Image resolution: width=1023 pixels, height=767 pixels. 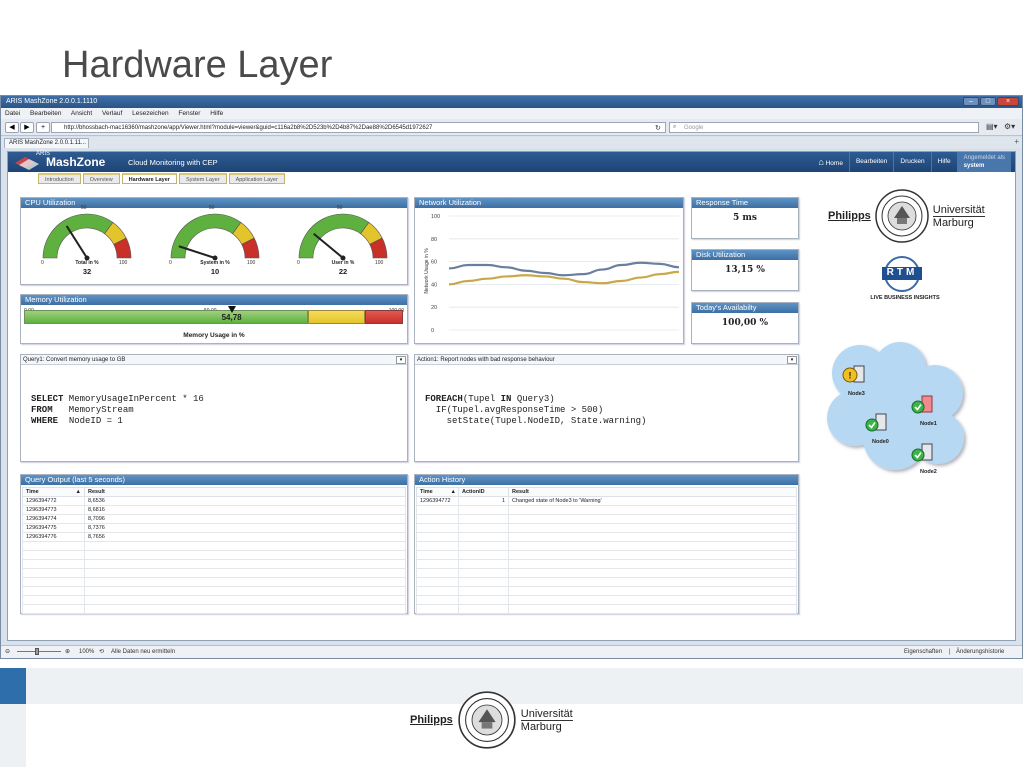 What do you see at coordinates (166, 317) in the screenshot?
I see `memory-bar-green` at bounding box center [166, 317].